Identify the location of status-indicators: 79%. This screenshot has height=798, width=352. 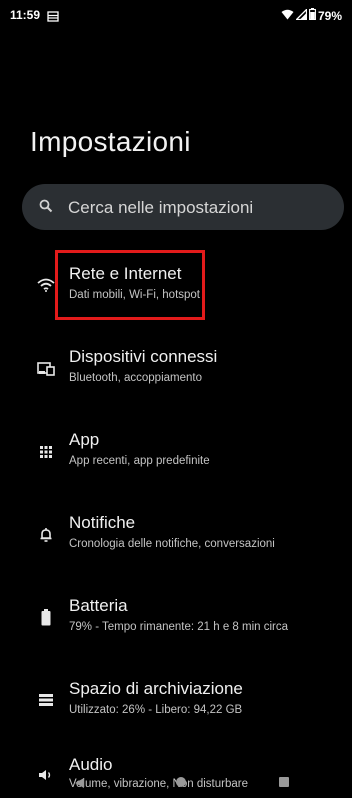
(311, 15).